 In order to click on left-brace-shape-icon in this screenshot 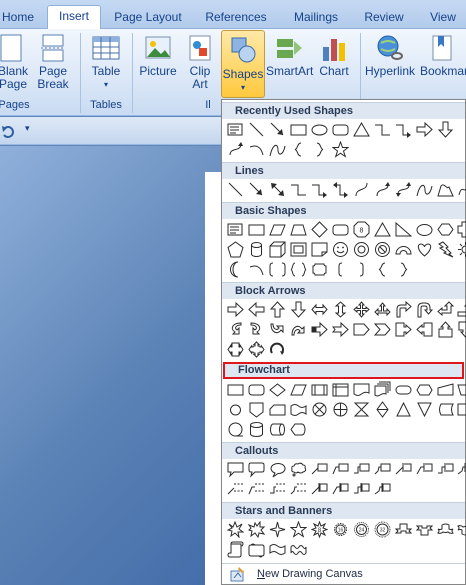, I will do `click(298, 149)`.